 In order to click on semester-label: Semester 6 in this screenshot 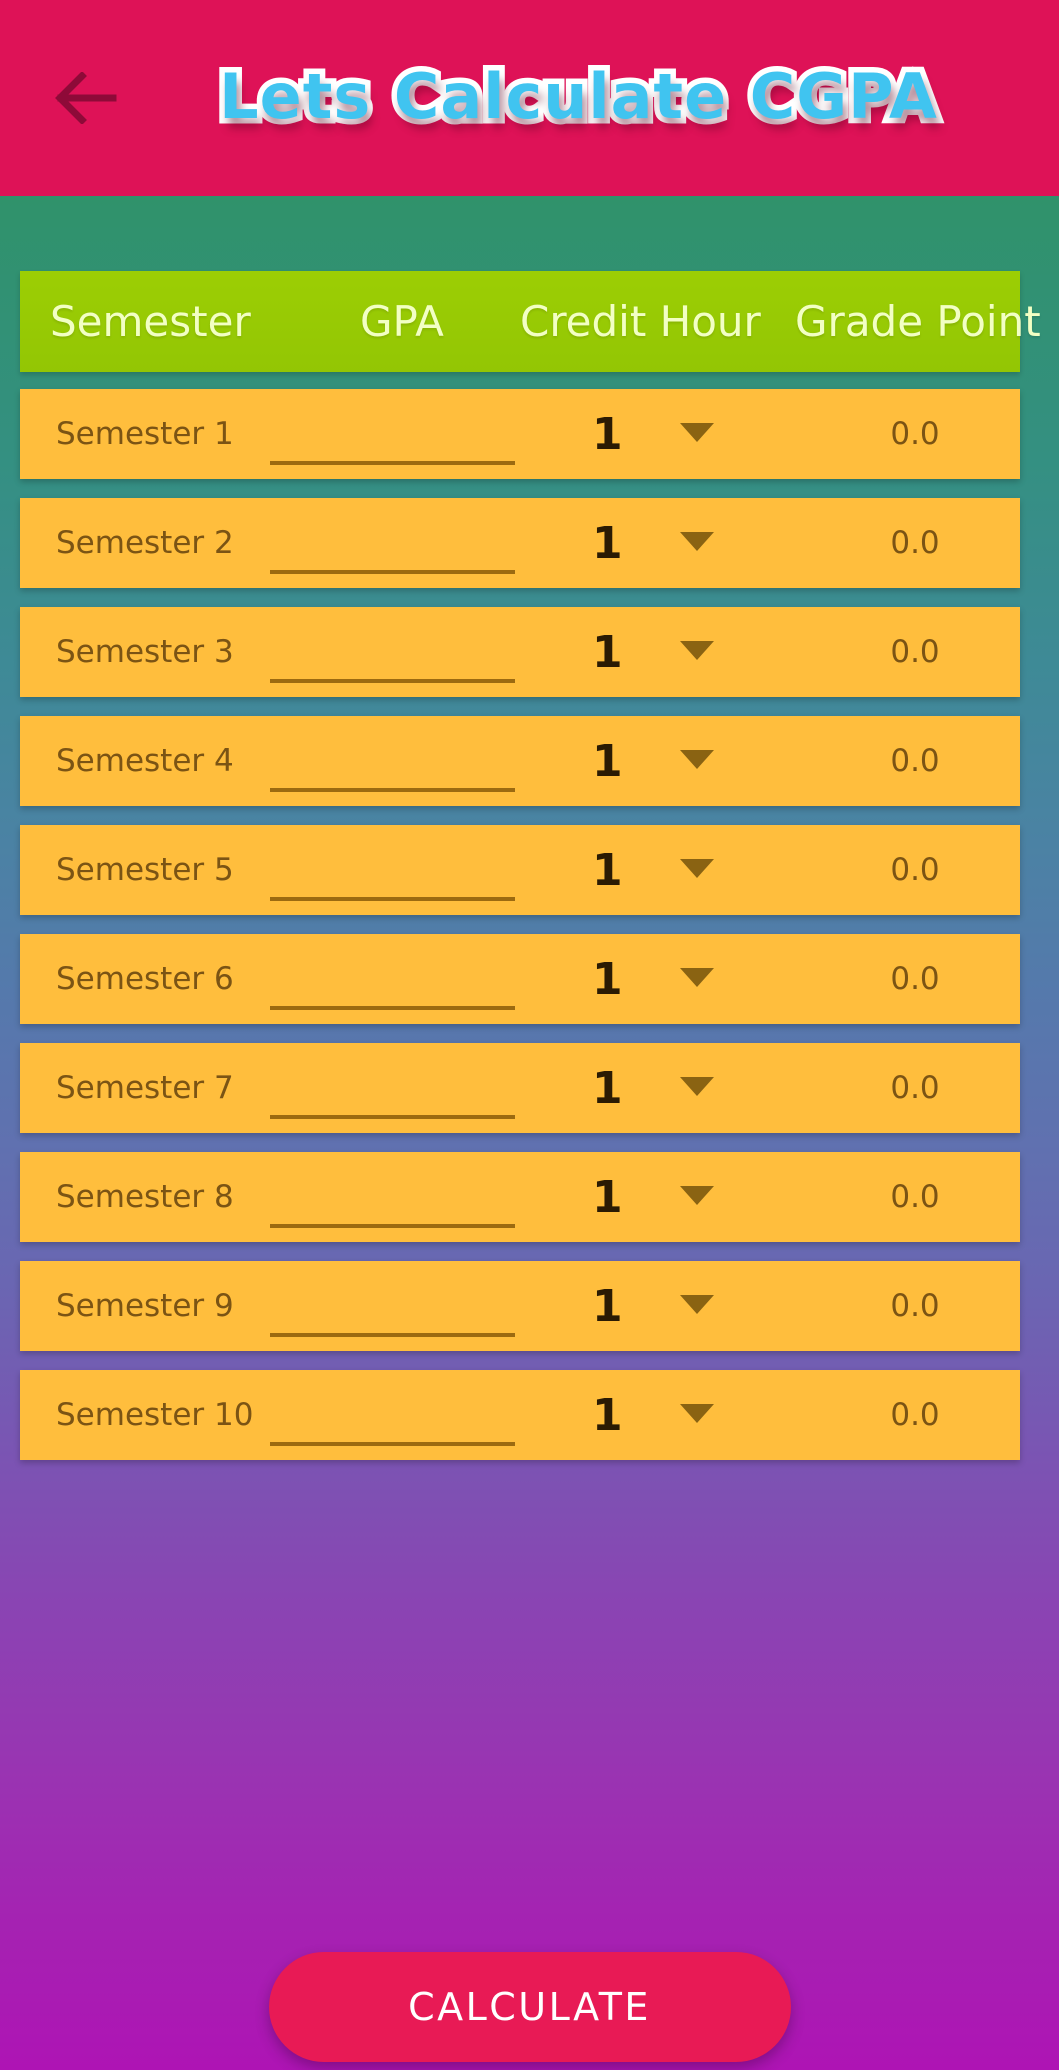, I will do `click(145, 979)`.